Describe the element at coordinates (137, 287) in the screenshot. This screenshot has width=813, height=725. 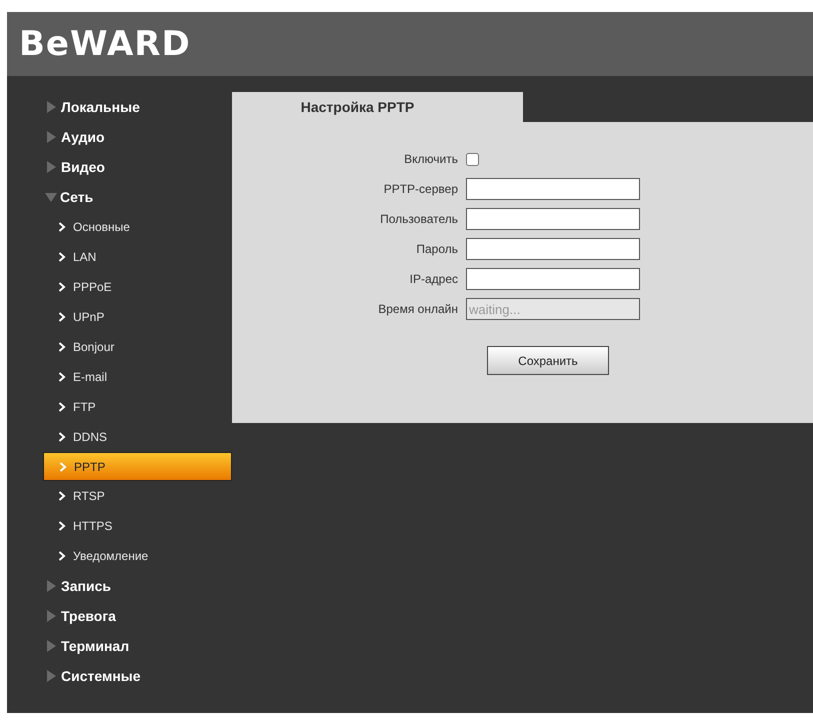
I see `submenu-item: PPPoE` at that location.